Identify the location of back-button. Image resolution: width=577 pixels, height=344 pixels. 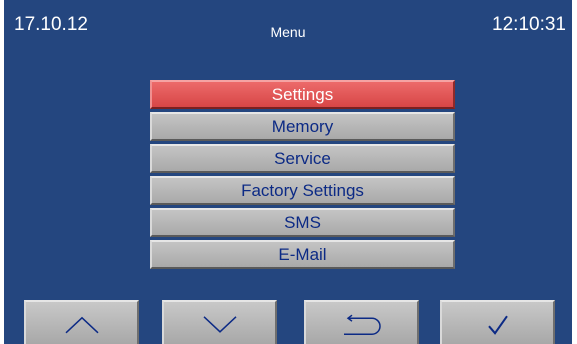
(361, 322).